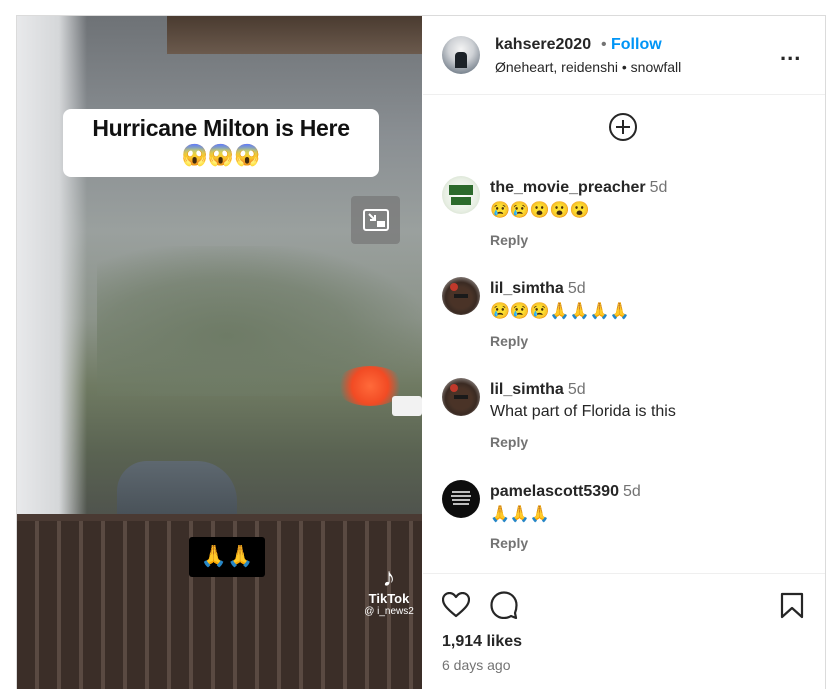  What do you see at coordinates (461, 55) in the screenshot?
I see `author-avatar` at bounding box center [461, 55].